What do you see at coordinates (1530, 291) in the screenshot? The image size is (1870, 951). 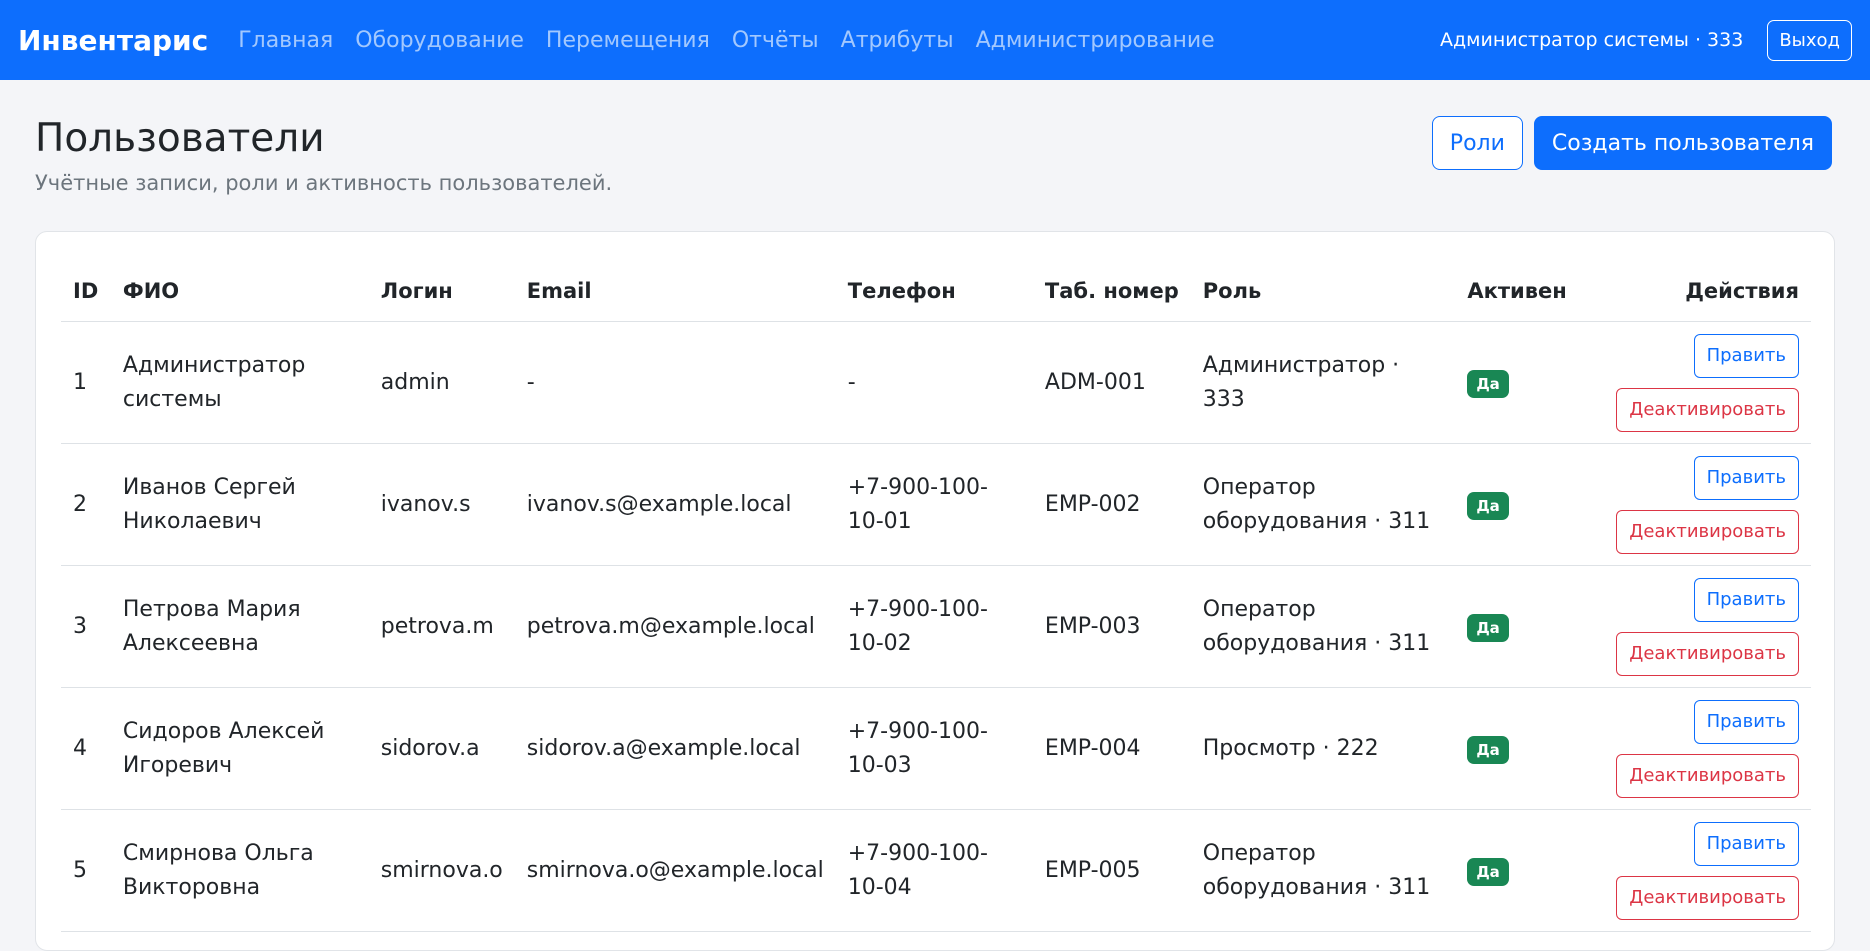 I see `header-active: Активен` at bounding box center [1530, 291].